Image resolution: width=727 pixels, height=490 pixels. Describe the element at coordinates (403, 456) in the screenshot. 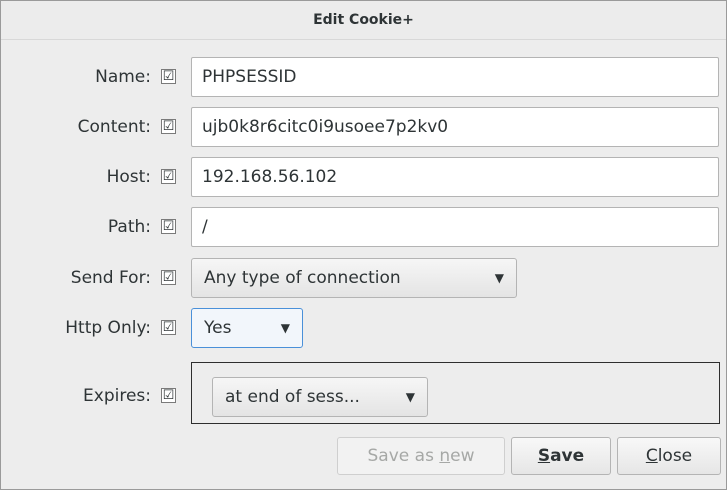

I see `save-as-new-label-pre: Save as` at that location.